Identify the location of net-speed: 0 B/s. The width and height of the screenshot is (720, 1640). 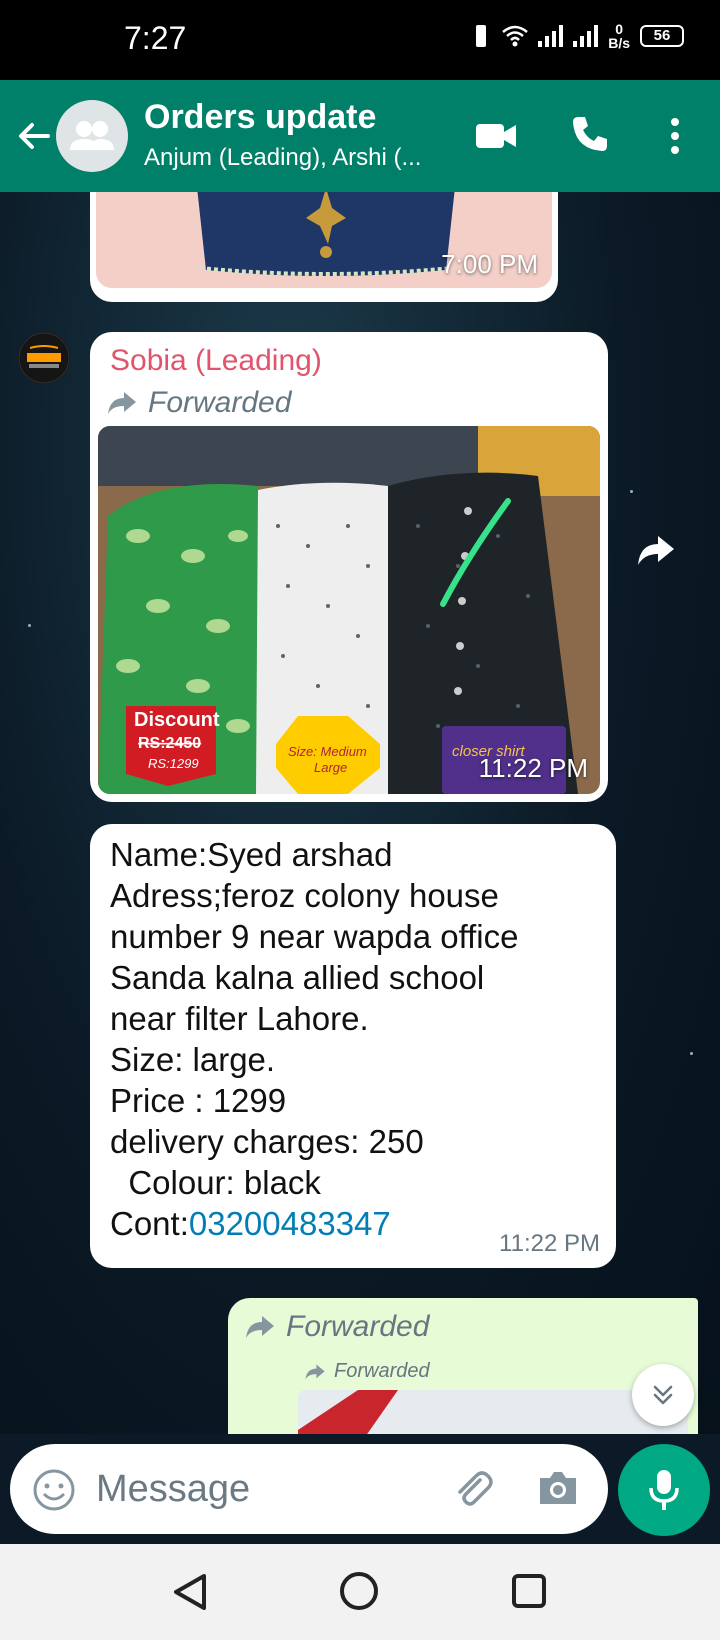
(619, 36).